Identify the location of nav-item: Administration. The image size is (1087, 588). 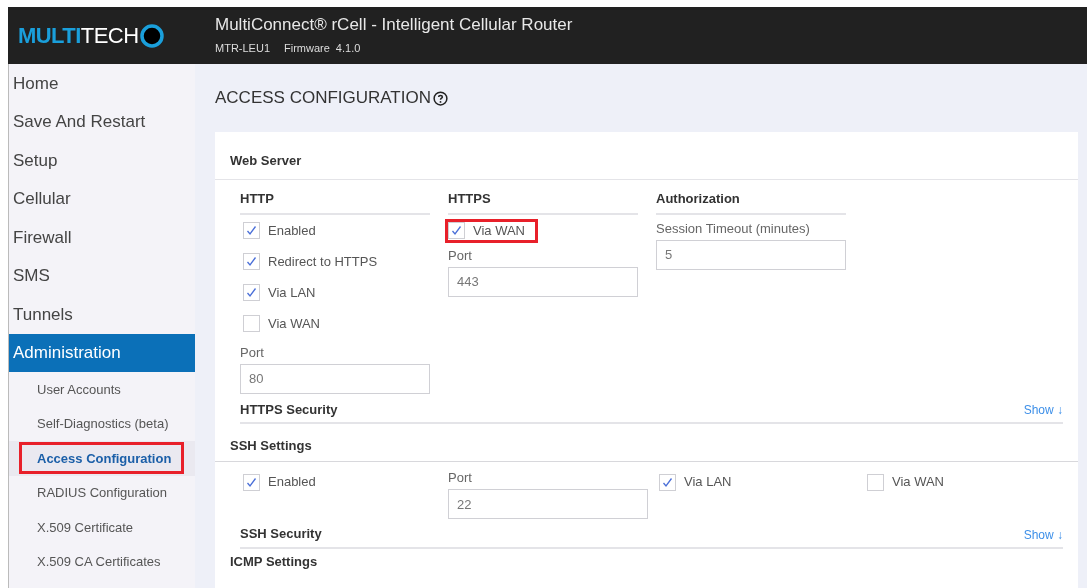
(102, 352).